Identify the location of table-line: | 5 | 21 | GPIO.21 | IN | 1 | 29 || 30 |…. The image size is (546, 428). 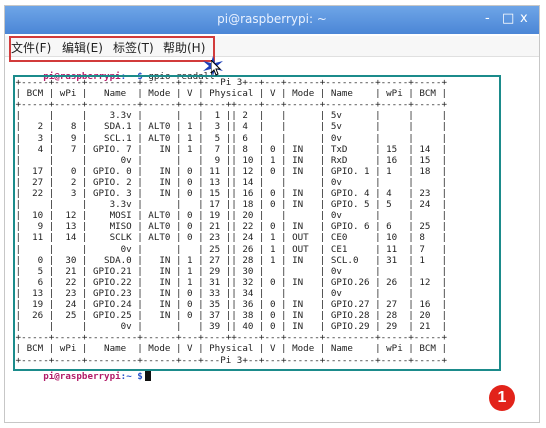
(228, 271).